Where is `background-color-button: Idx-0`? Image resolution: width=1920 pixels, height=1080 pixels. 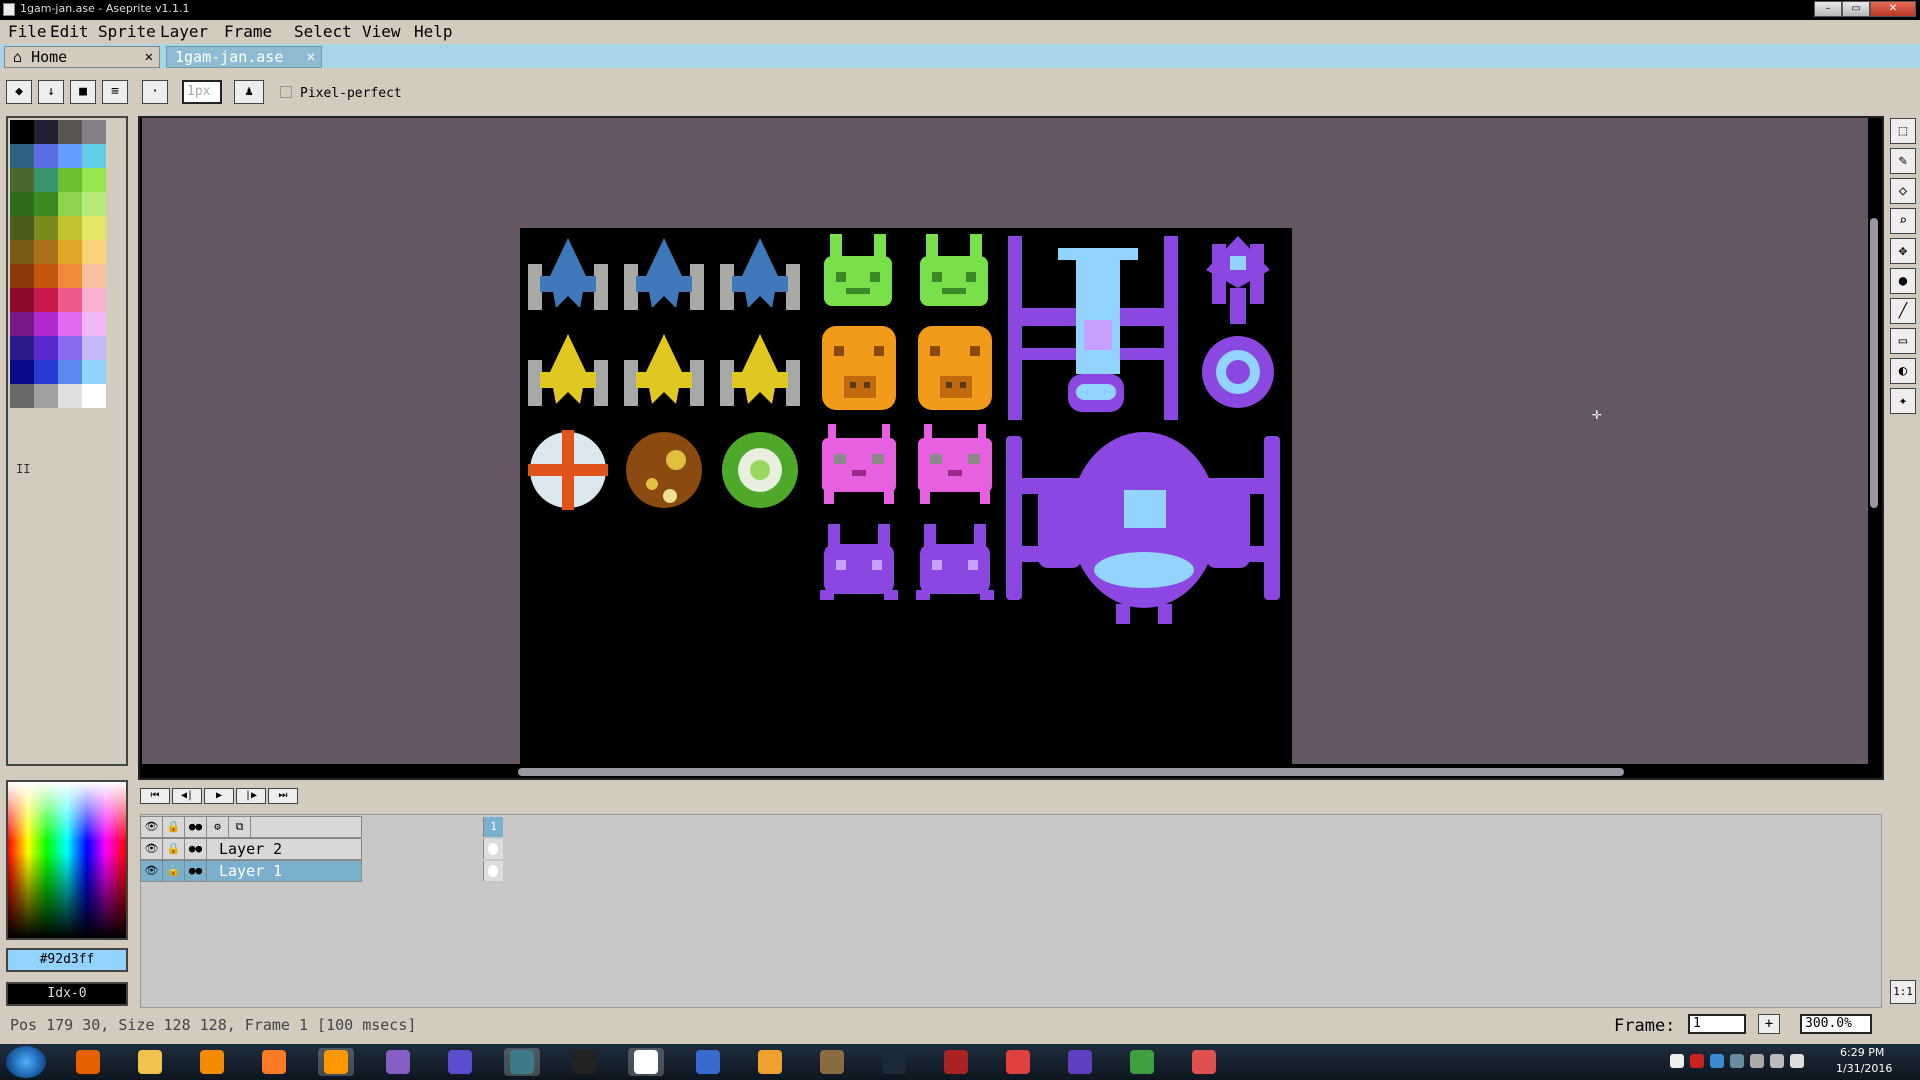 background-color-button: Idx-0 is located at coordinates (67, 994).